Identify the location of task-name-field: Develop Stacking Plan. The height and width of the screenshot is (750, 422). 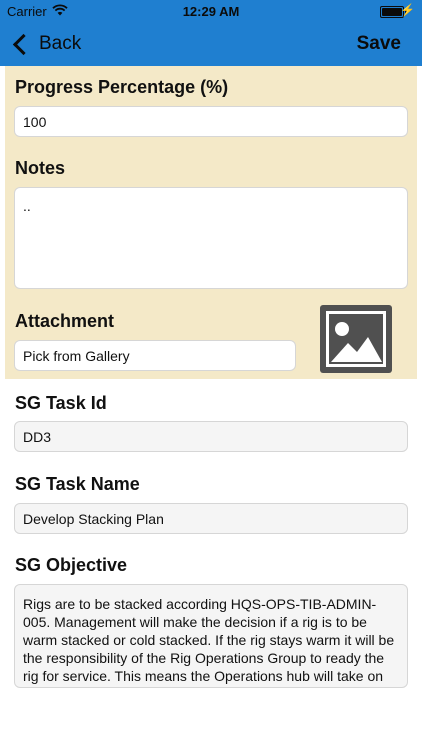
(211, 518).